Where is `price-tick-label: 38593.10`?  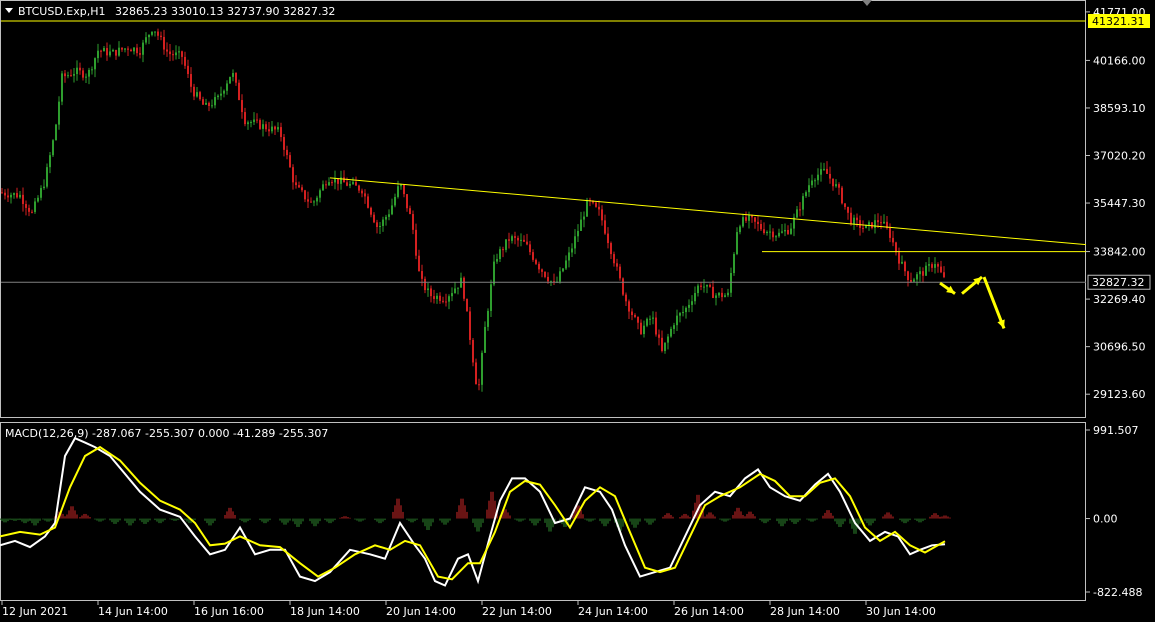
price-tick-label: 38593.10 is located at coordinates (1119, 108).